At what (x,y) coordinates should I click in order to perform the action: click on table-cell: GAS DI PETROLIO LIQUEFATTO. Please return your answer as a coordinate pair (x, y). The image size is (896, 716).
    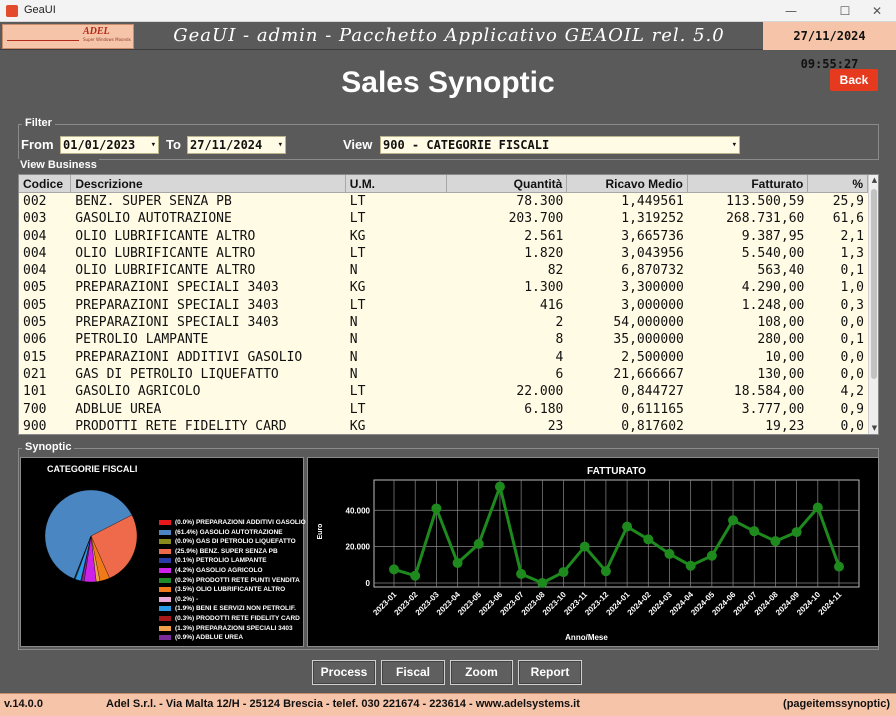
    Looking at the image, I should click on (177, 374).